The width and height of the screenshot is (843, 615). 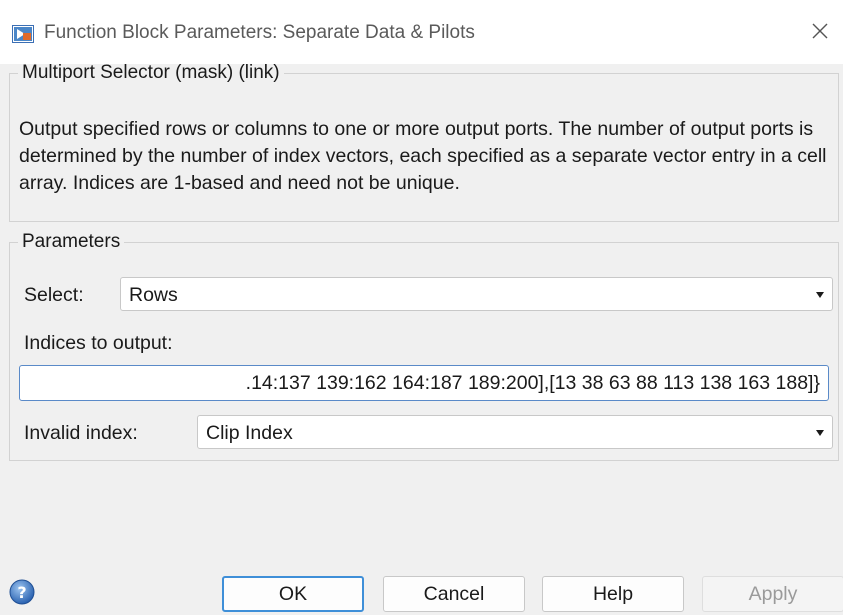 I want to click on invalid-index-dropdown: Clip Index, so click(x=515, y=432).